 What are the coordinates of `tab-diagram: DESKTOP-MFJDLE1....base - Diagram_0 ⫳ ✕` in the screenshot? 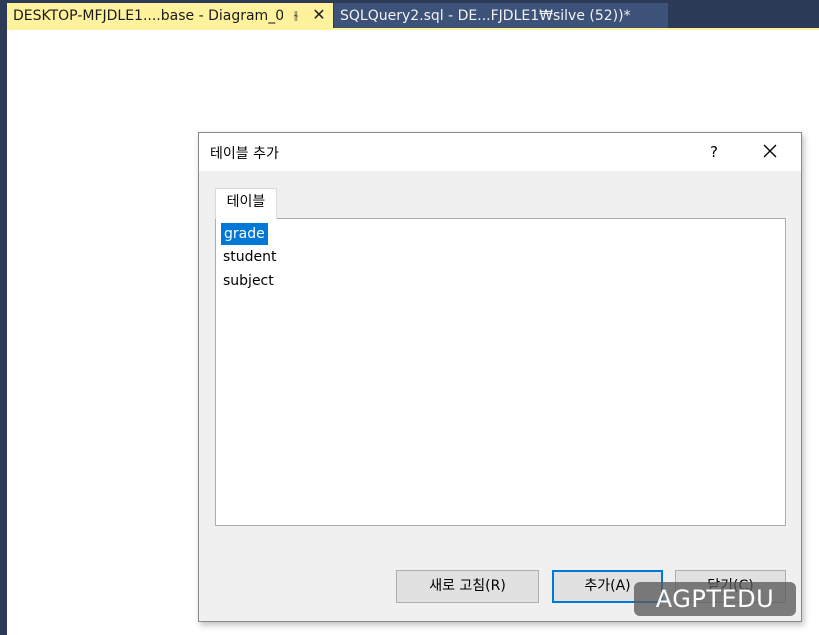 It's located at (170, 15).